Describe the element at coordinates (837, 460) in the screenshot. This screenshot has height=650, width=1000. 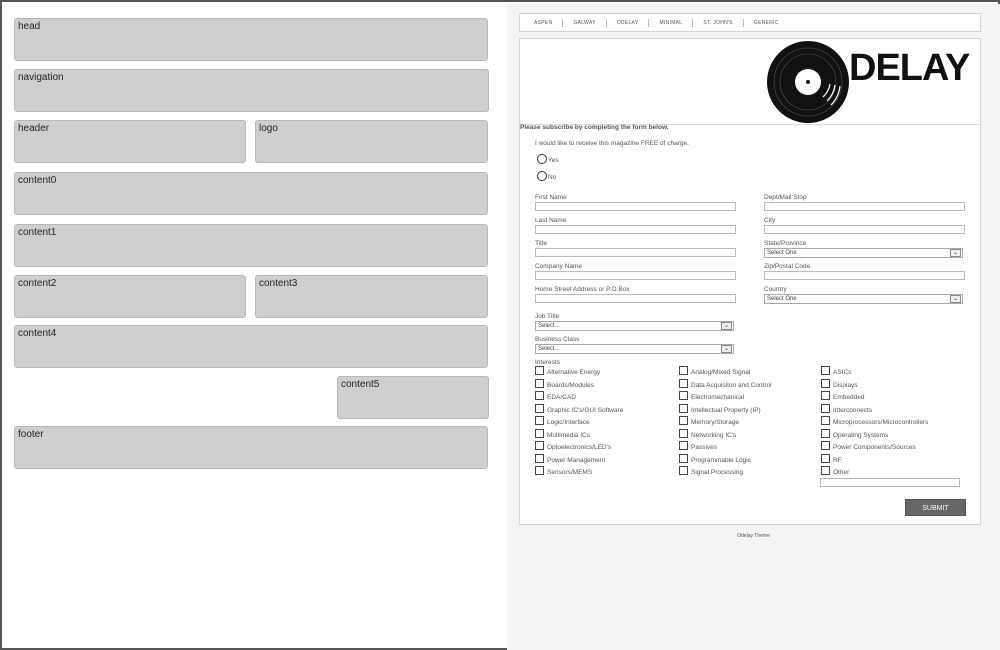
I see `interest-label: RF` at that location.